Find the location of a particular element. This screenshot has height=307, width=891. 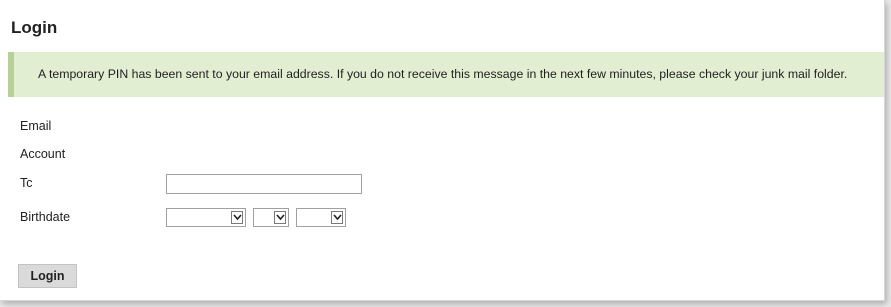

birthdate-label: Birthdate is located at coordinates (45, 217).